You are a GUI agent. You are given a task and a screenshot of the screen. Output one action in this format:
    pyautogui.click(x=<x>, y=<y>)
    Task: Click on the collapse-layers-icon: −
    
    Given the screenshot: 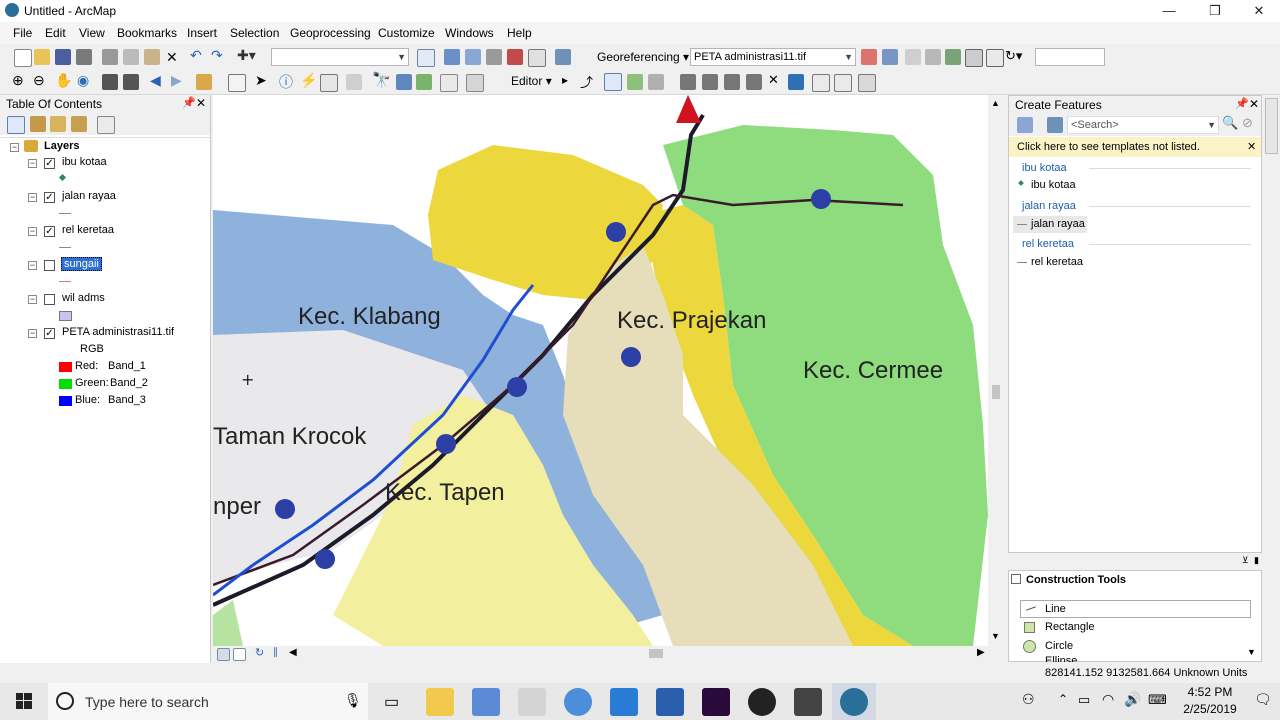 What is the action you would take?
    pyautogui.click(x=14, y=147)
    